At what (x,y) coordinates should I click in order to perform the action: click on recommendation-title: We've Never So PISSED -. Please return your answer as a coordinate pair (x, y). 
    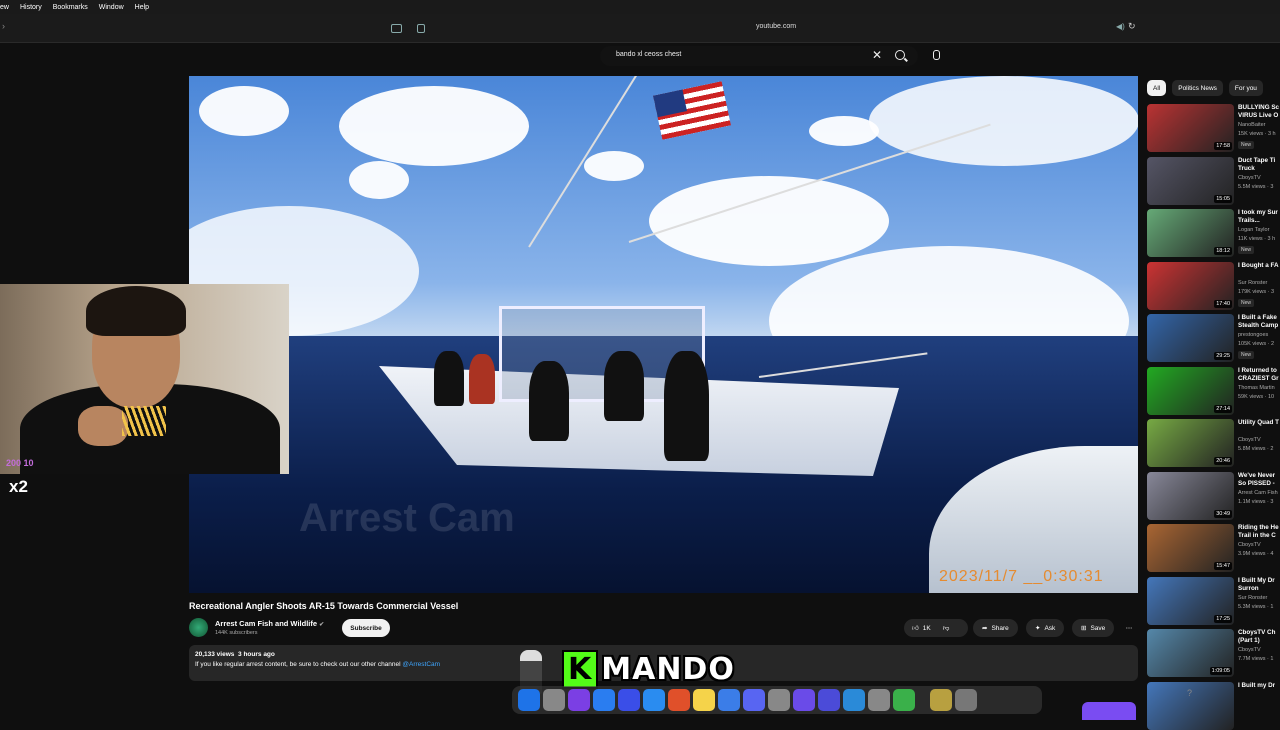
    Looking at the image, I should click on (1259, 480).